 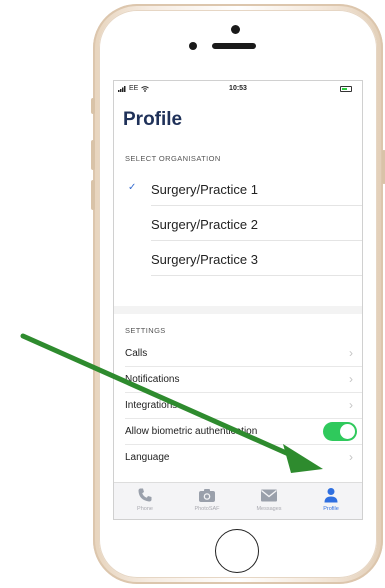 I want to click on tab-phone: Phone, so click(x=145, y=501).